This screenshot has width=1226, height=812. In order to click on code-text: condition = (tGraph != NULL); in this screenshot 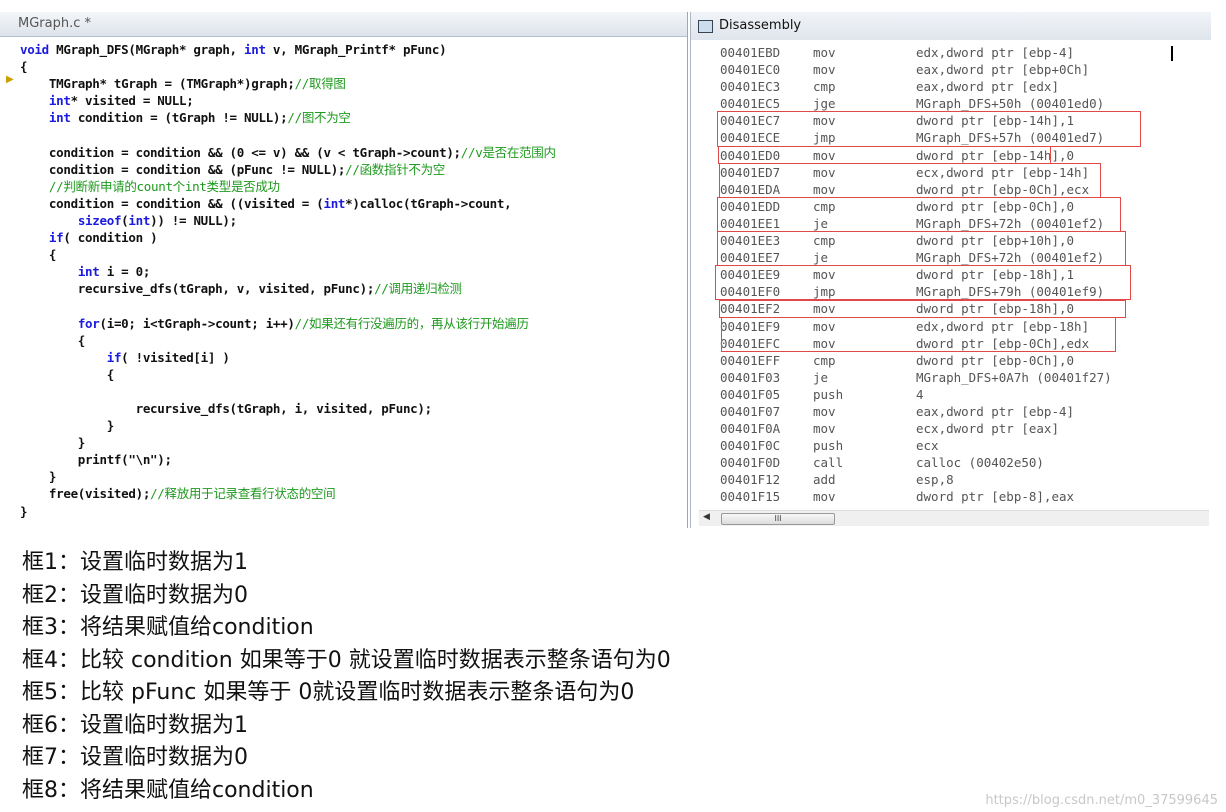, I will do `click(179, 118)`.